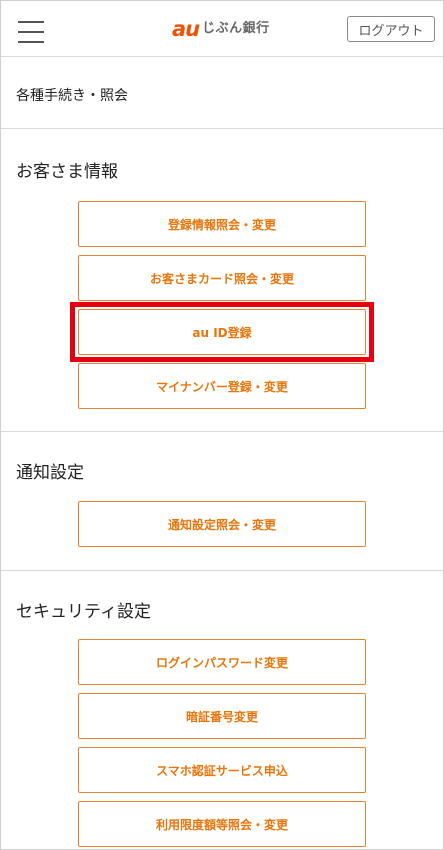  I want to click on breadcrumb: 各種手続き・照会, so click(222, 93).